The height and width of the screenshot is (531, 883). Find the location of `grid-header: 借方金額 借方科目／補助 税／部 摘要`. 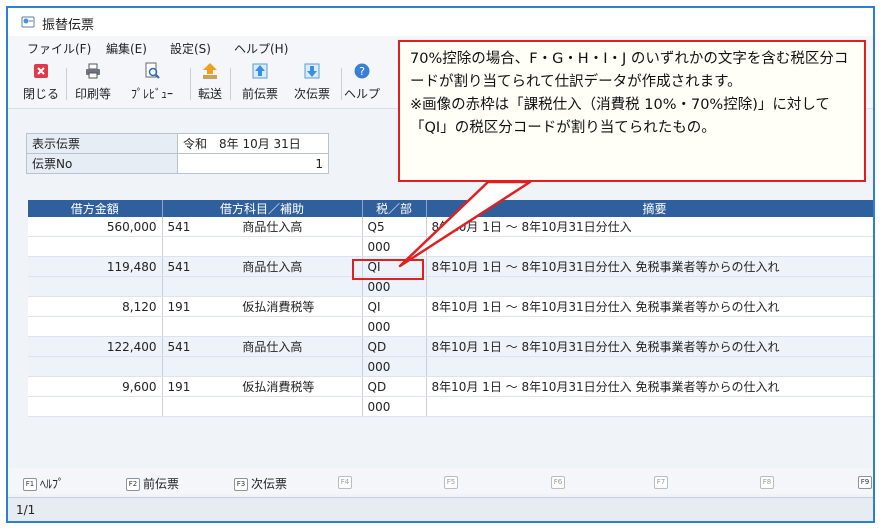

grid-header: 借方金額 借方科目／補助 税／部 摘要 is located at coordinates (450, 208).